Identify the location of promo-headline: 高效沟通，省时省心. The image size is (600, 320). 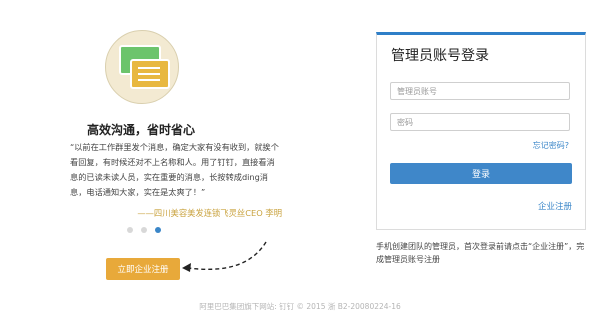
(140, 130).